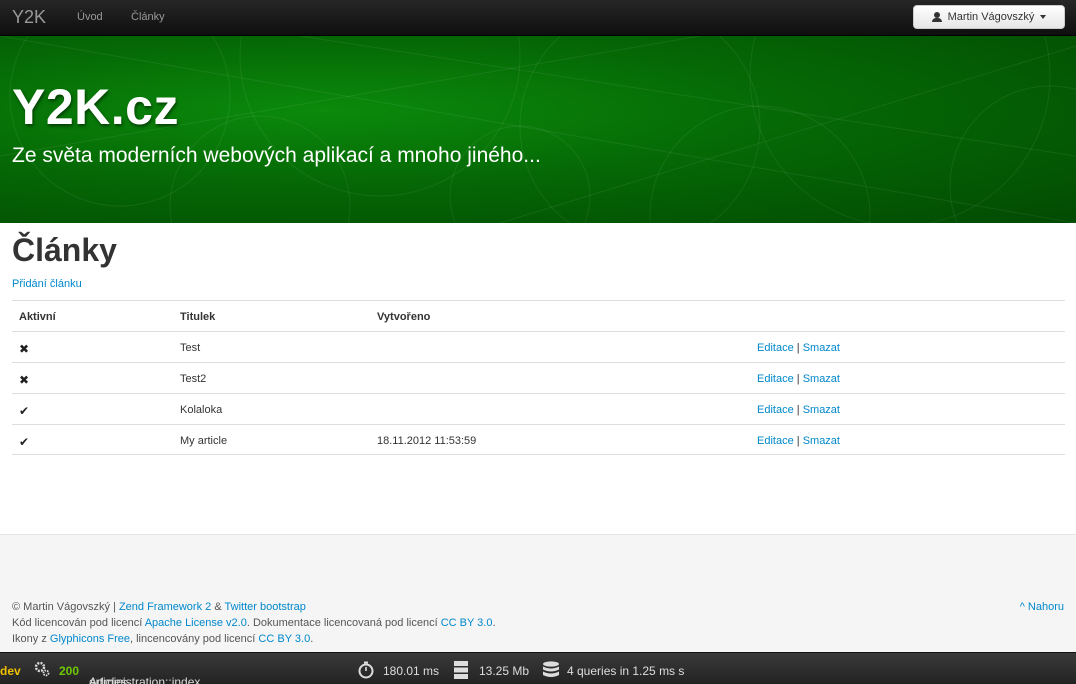 The image size is (1076, 684). What do you see at coordinates (1043, 17) in the screenshot?
I see `caret-down-icon` at bounding box center [1043, 17].